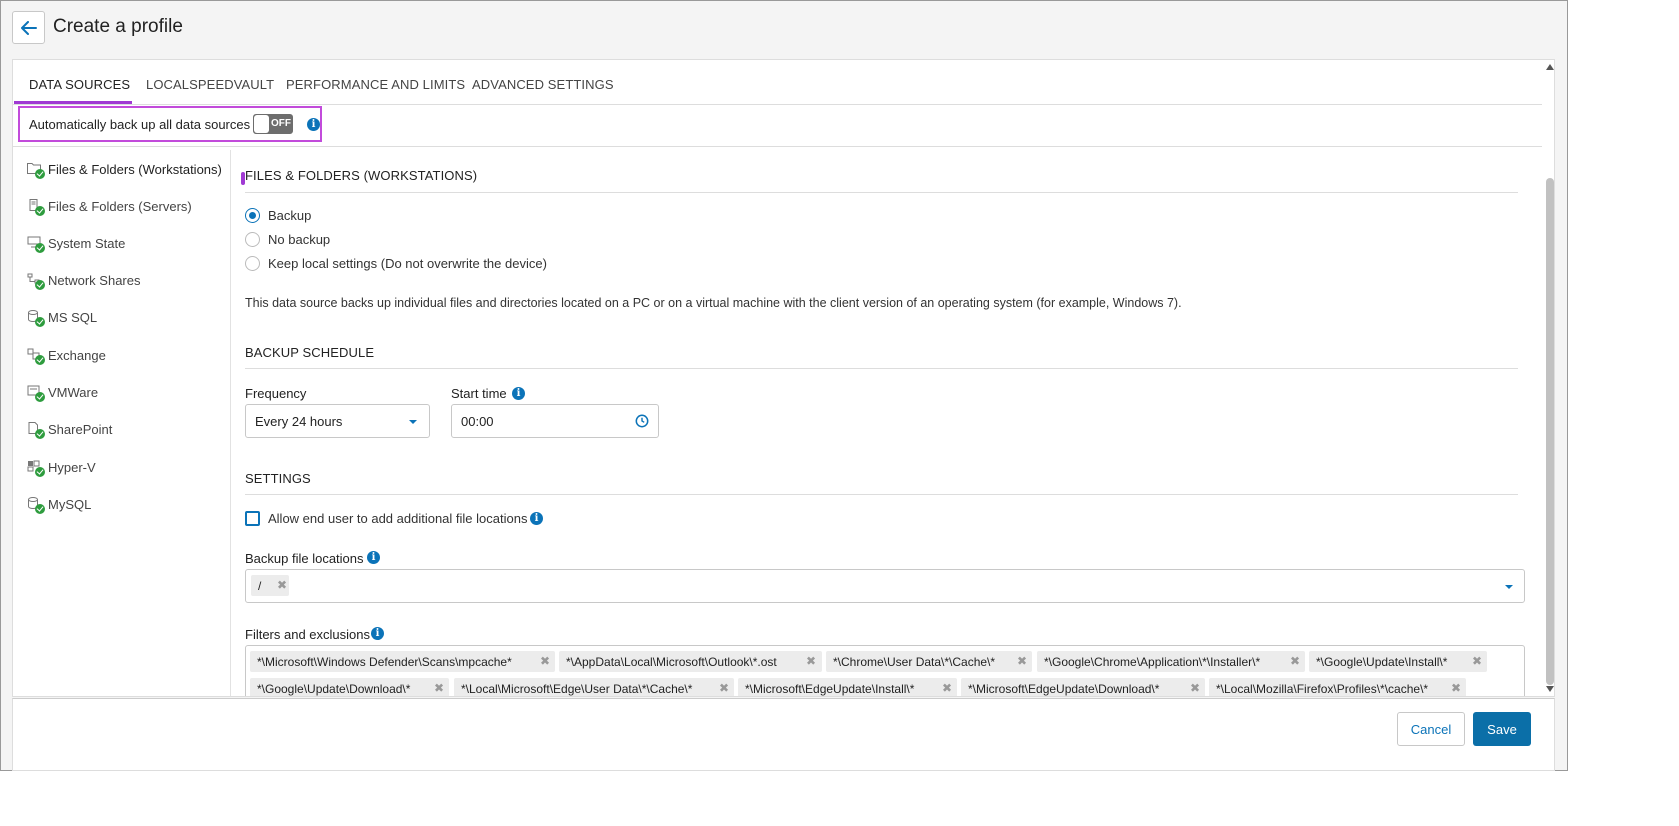  Describe the element at coordinates (847, 687) in the screenshot. I see `filter-tag: *\Microsoft\EdgeUpdate\Install\* ✖` at that location.